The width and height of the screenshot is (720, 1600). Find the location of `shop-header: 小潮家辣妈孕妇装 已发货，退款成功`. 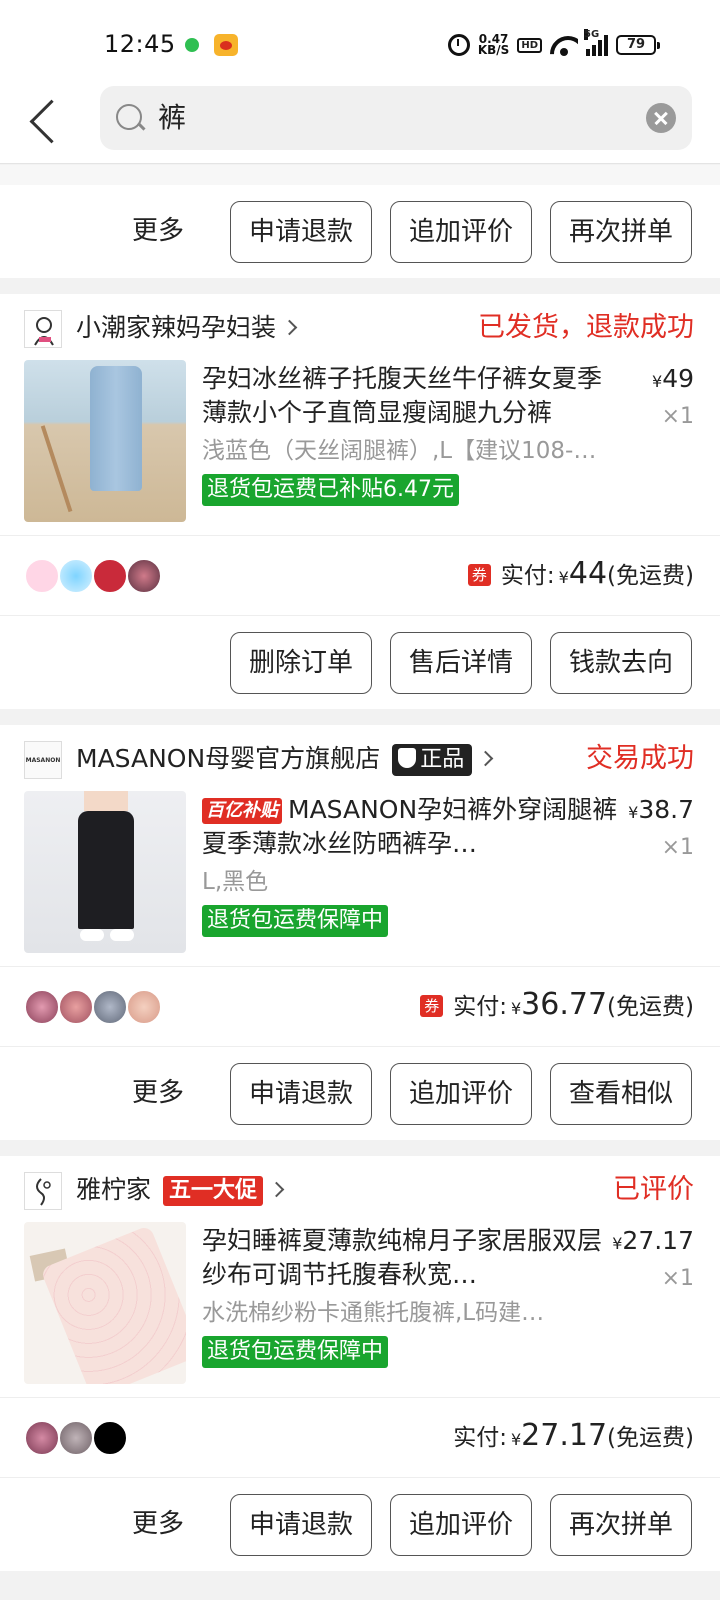

shop-header: 小潮家辣妈孕妇装 已发货，退款成功 is located at coordinates (360, 327).